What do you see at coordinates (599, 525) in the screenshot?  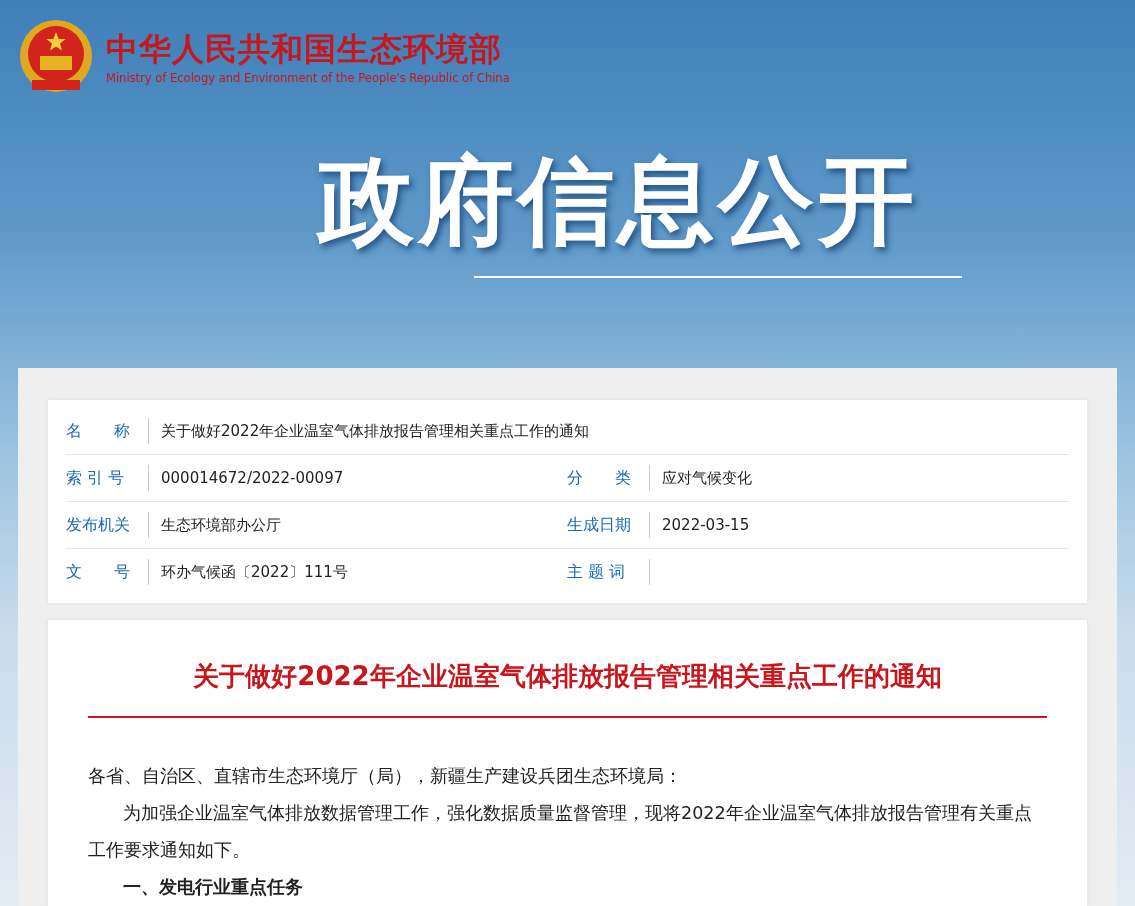 I see `field-label: 生成日期` at bounding box center [599, 525].